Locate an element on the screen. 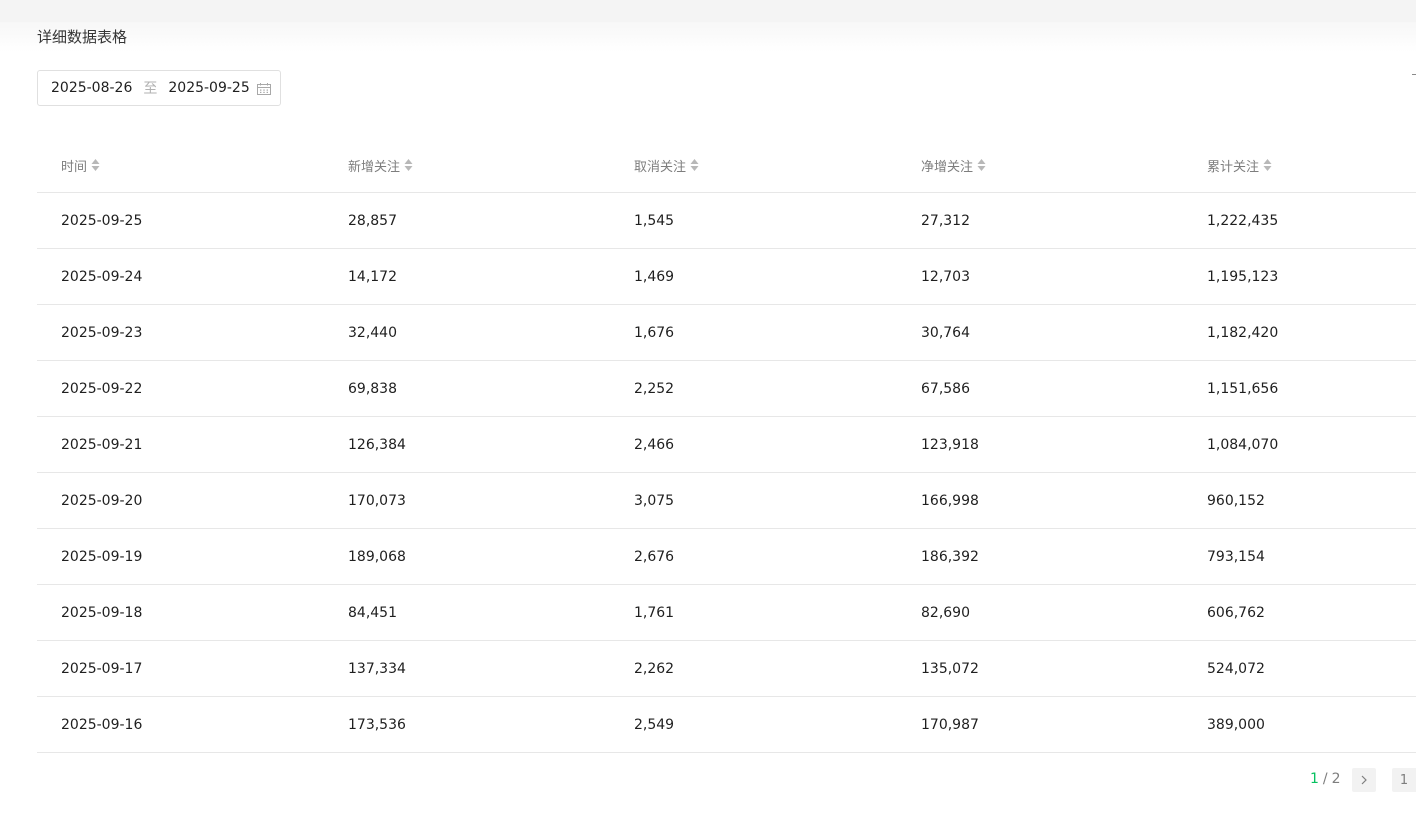  table-row: 2025-09-18 84,451 1,761 82,690 606,762 is located at coordinates (726, 613).